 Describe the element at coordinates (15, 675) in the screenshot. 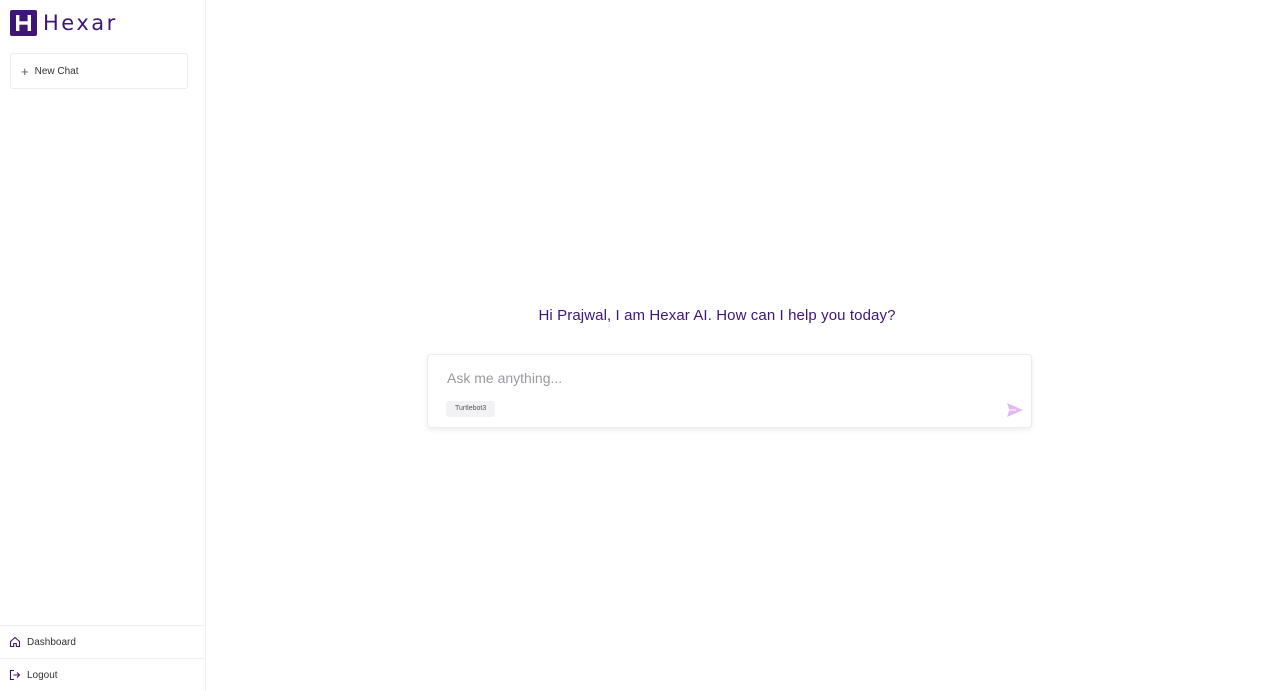

I see `logout-icon` at that location.